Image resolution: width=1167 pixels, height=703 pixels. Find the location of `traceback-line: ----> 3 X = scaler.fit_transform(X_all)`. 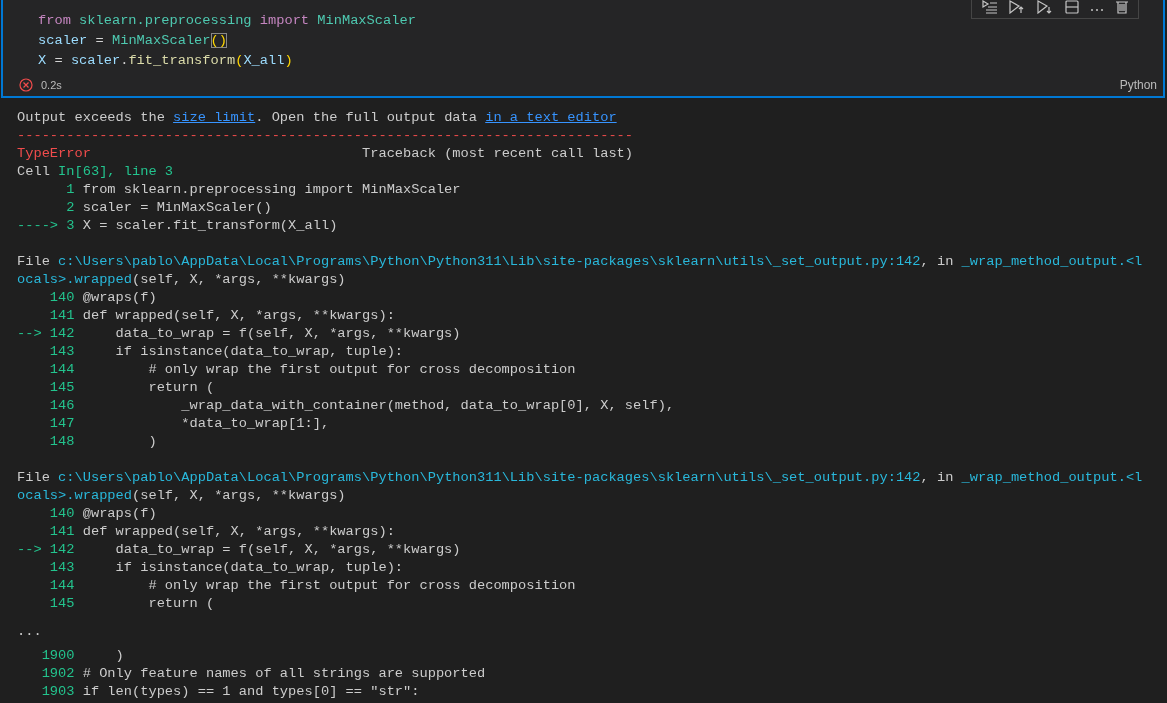

traceback-line: ----> 3 X = scaler.fit_transform(X_all) is located at coordinates (177, 226).